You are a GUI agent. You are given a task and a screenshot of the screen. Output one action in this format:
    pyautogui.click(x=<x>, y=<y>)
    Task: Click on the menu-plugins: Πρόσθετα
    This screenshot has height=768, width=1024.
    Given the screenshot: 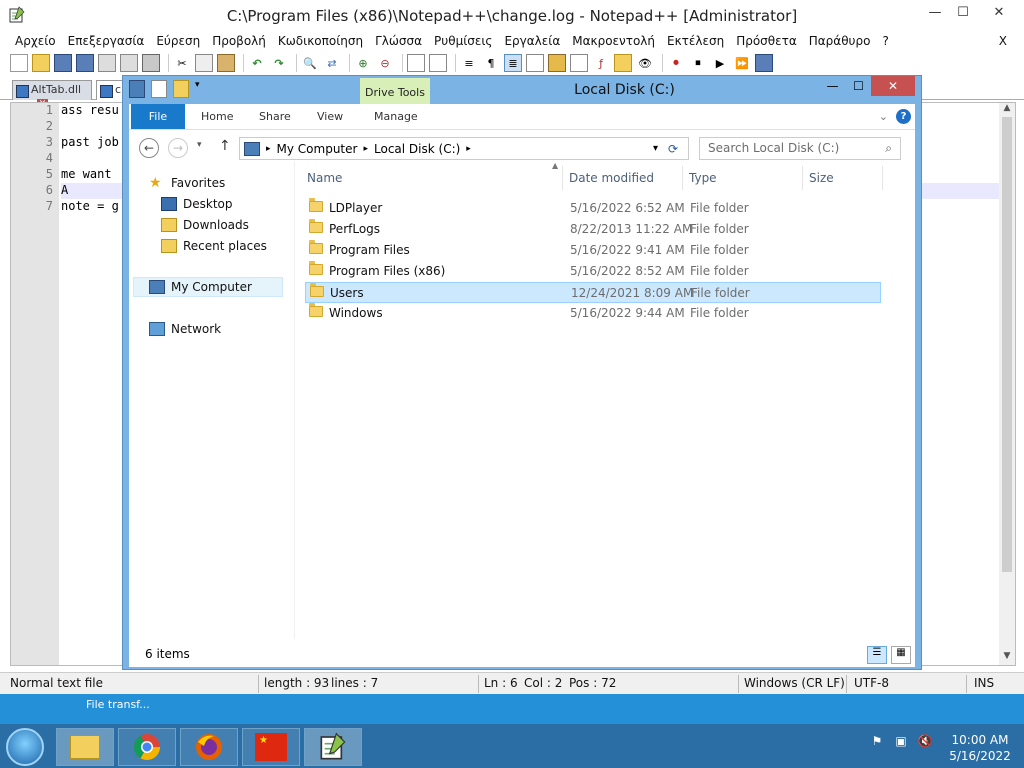 What is the action you would take?
    pyautogui.click(x=767, y=41)
    